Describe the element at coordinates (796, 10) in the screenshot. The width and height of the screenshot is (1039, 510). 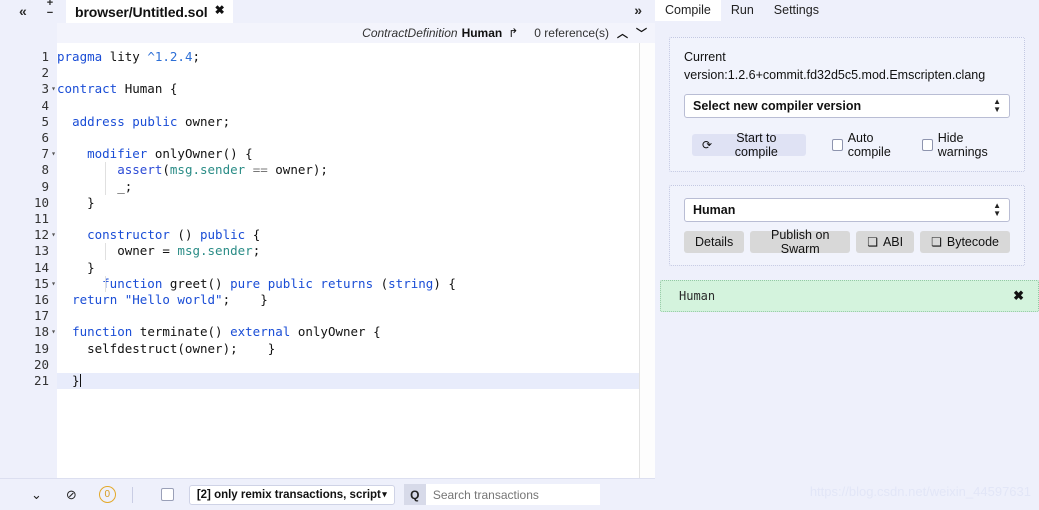
I see `tab-settings: Settings` at that location.